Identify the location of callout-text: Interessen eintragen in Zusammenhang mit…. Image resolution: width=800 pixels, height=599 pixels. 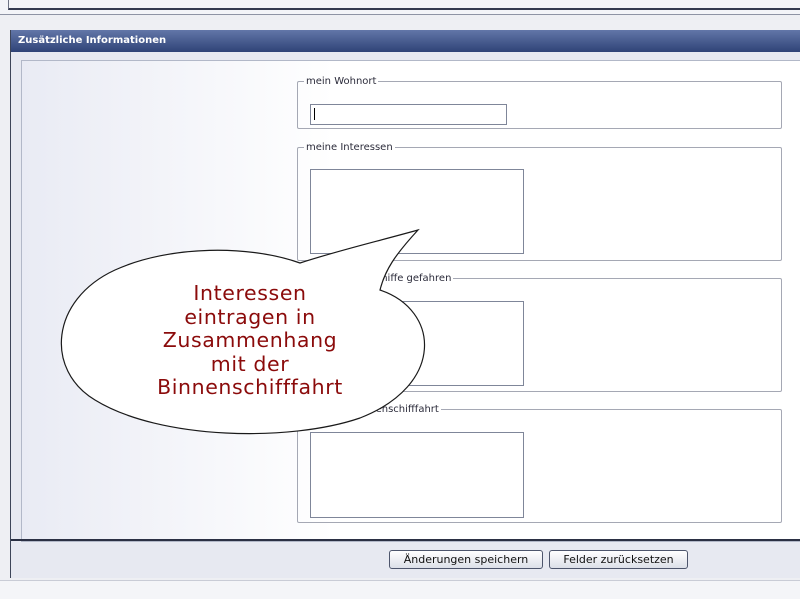
(250, 340).